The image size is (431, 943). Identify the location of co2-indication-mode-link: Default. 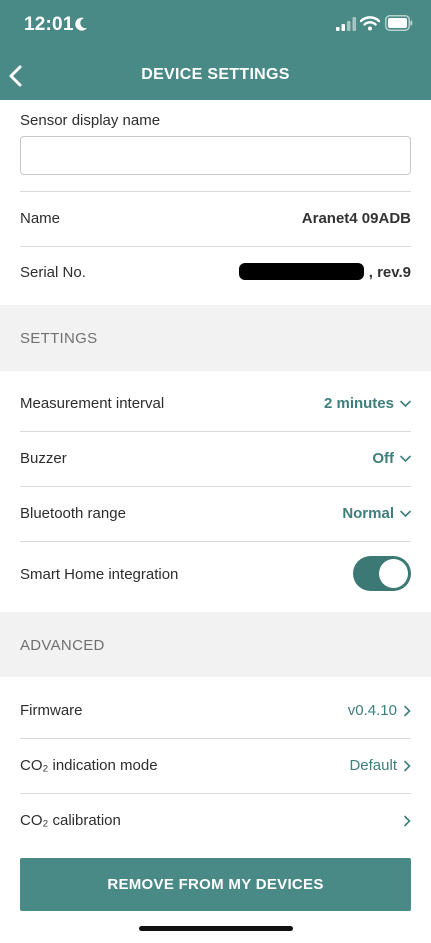
(380, 765).